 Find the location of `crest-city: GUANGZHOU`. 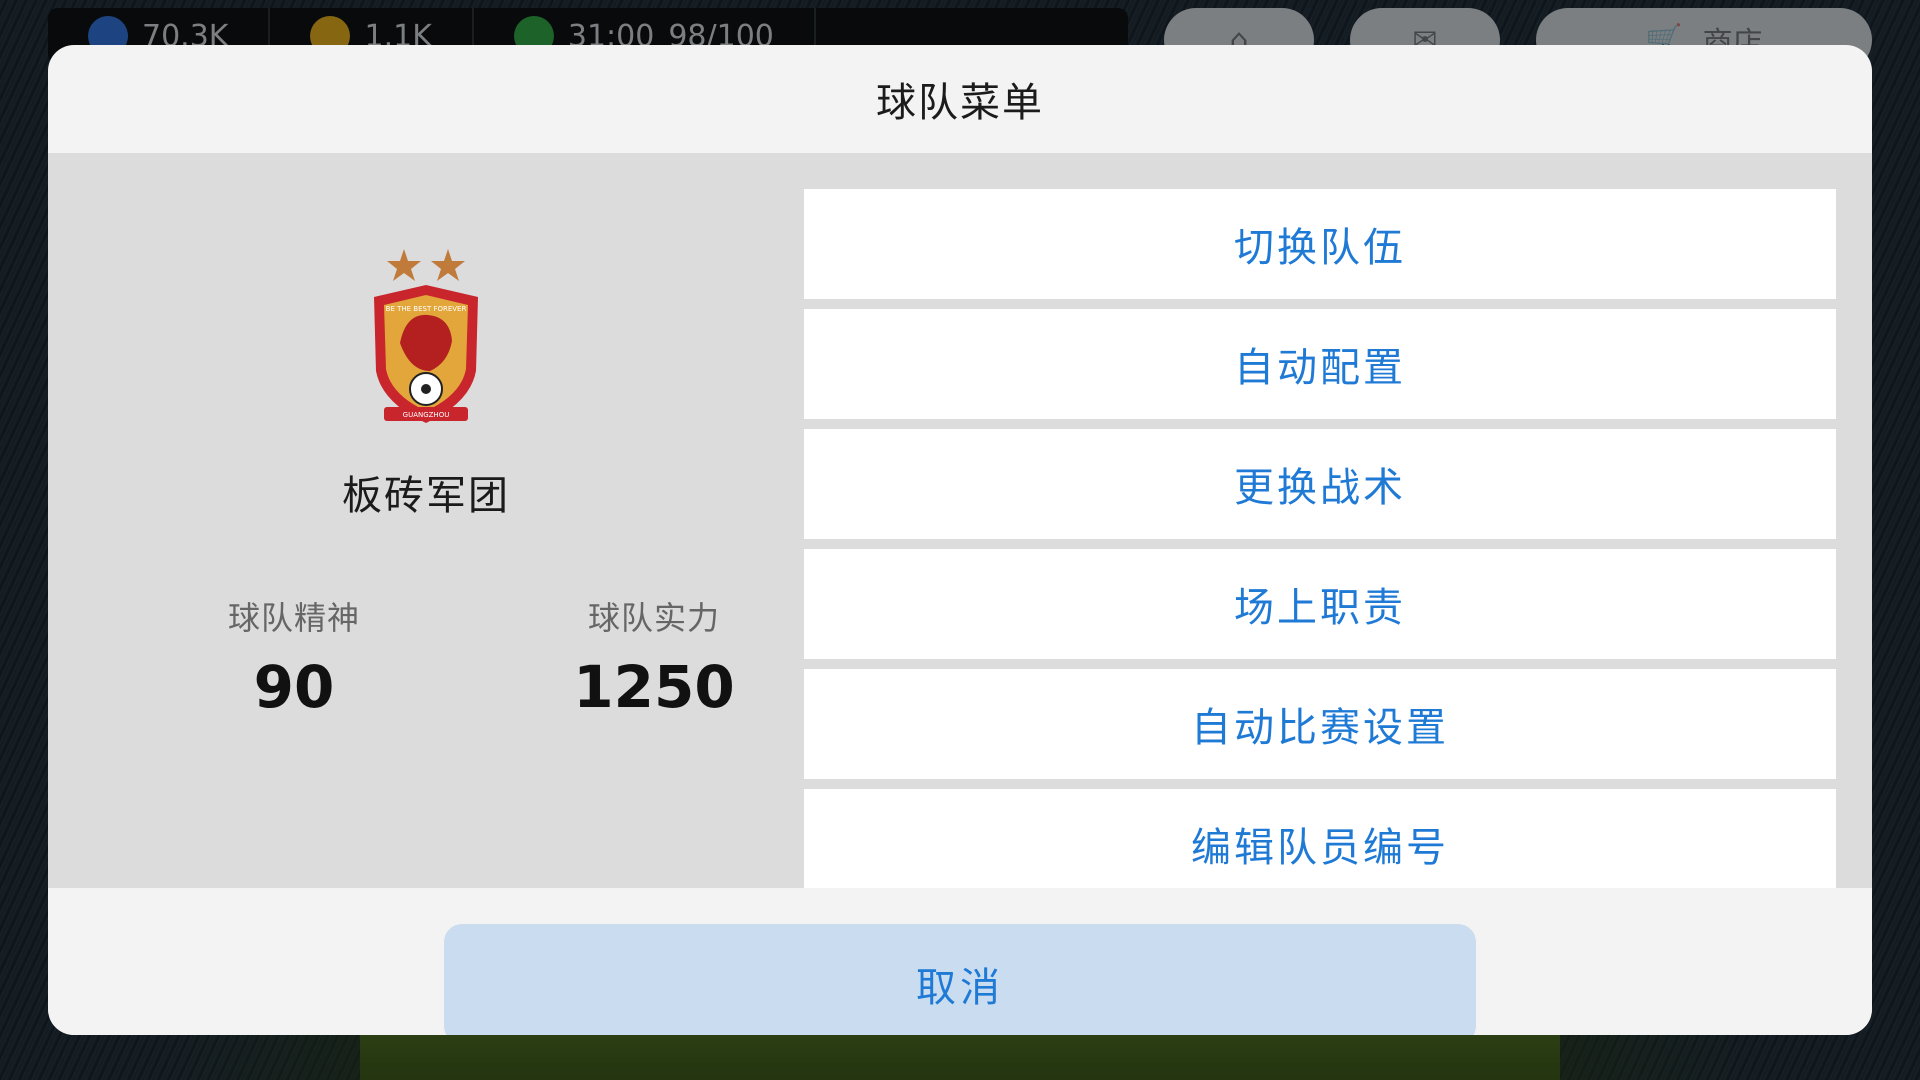

crest-city: GUANGZHOU is located at coordinates (426, 415).